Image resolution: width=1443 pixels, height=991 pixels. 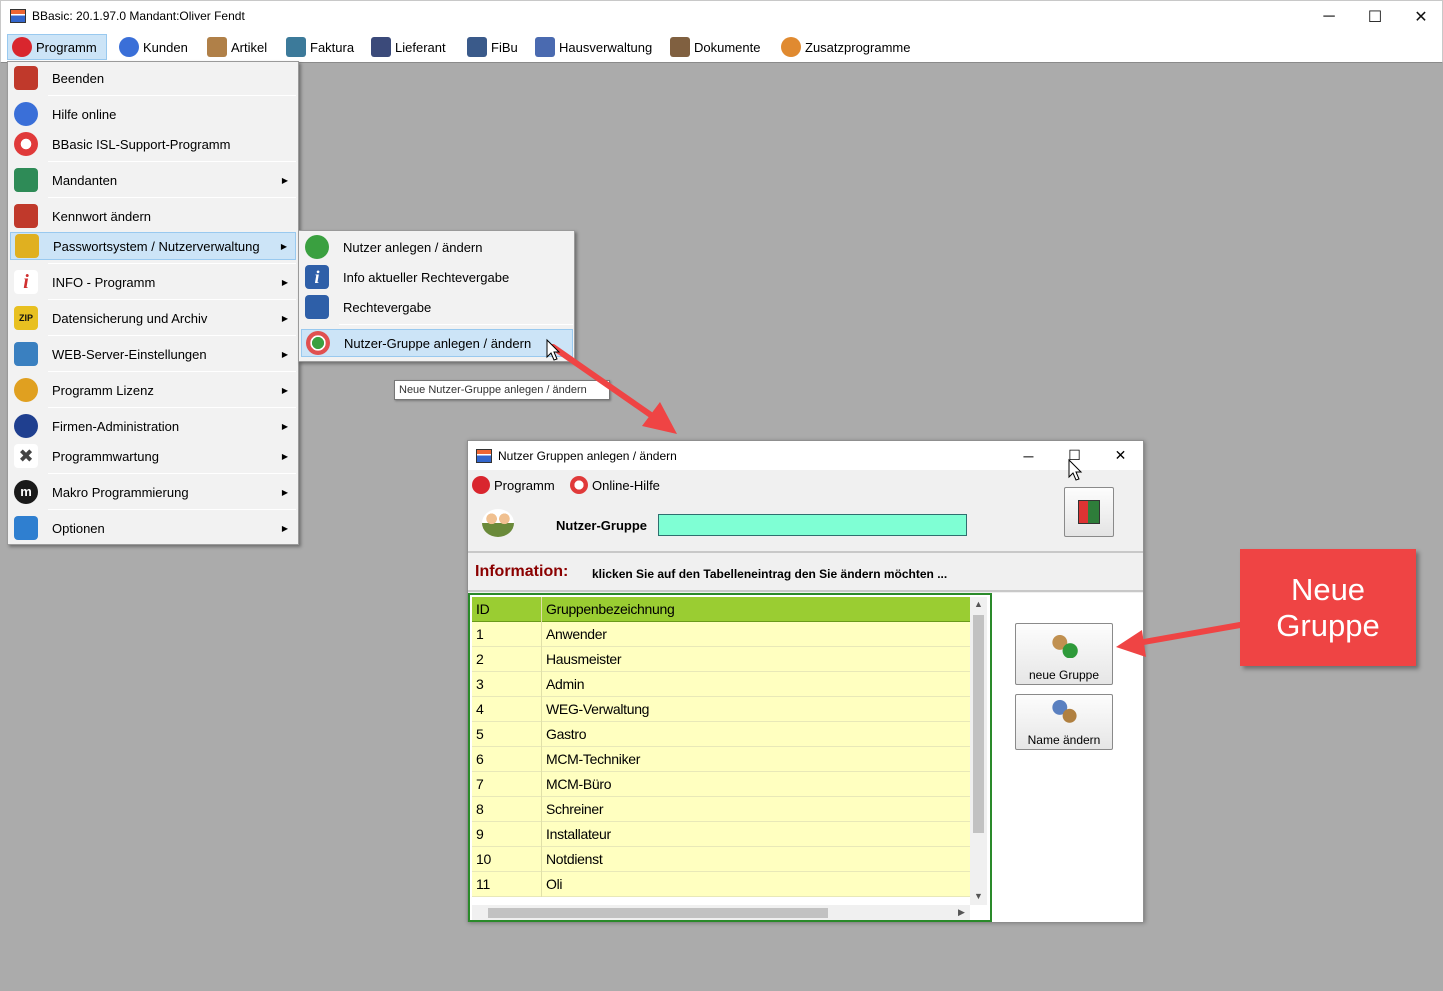 I want to click on exit-button, so click(x=1089, y=512).